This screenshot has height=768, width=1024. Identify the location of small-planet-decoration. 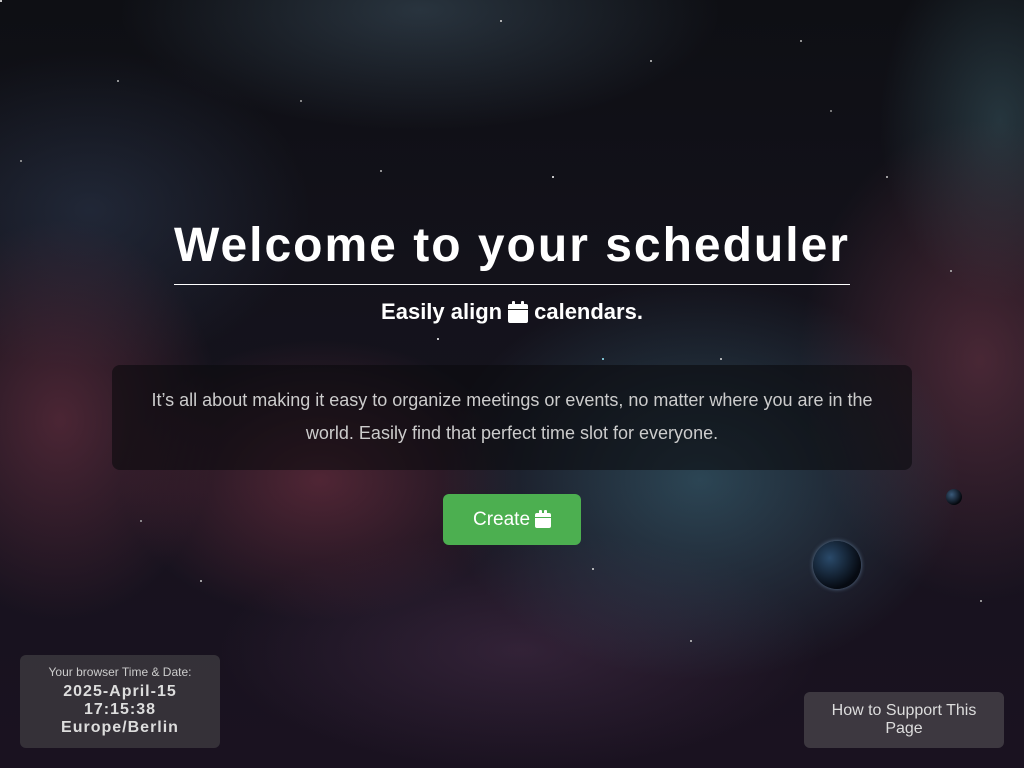
(954, 497).